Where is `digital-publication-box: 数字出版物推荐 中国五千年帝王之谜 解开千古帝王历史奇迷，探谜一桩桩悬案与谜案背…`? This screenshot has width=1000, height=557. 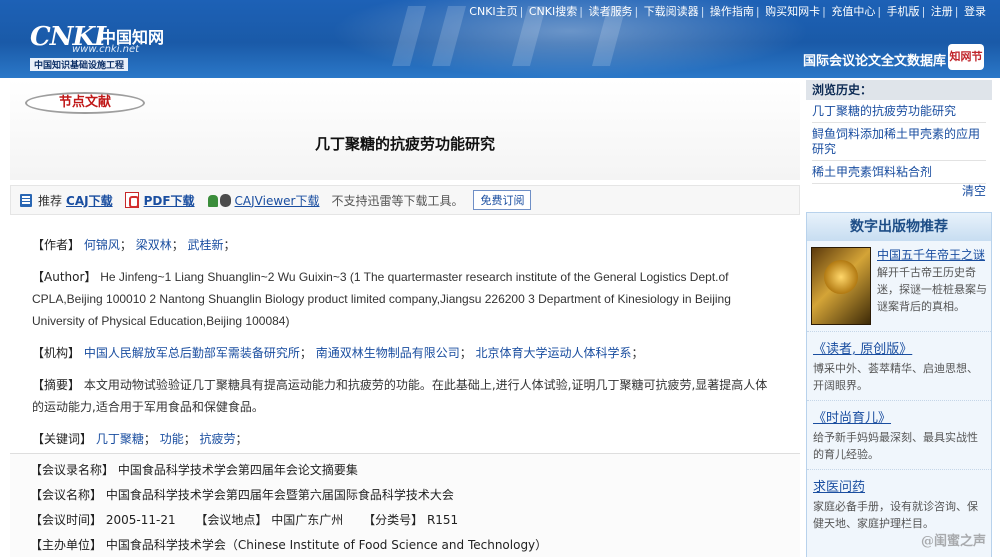
digital-publication-box: 数字出版物推荐 中国五千年帝王之谜 解开千古帝王历史奇迷，探谜一桩桩悬案与谜案背… is located at coordinates (899, 384).